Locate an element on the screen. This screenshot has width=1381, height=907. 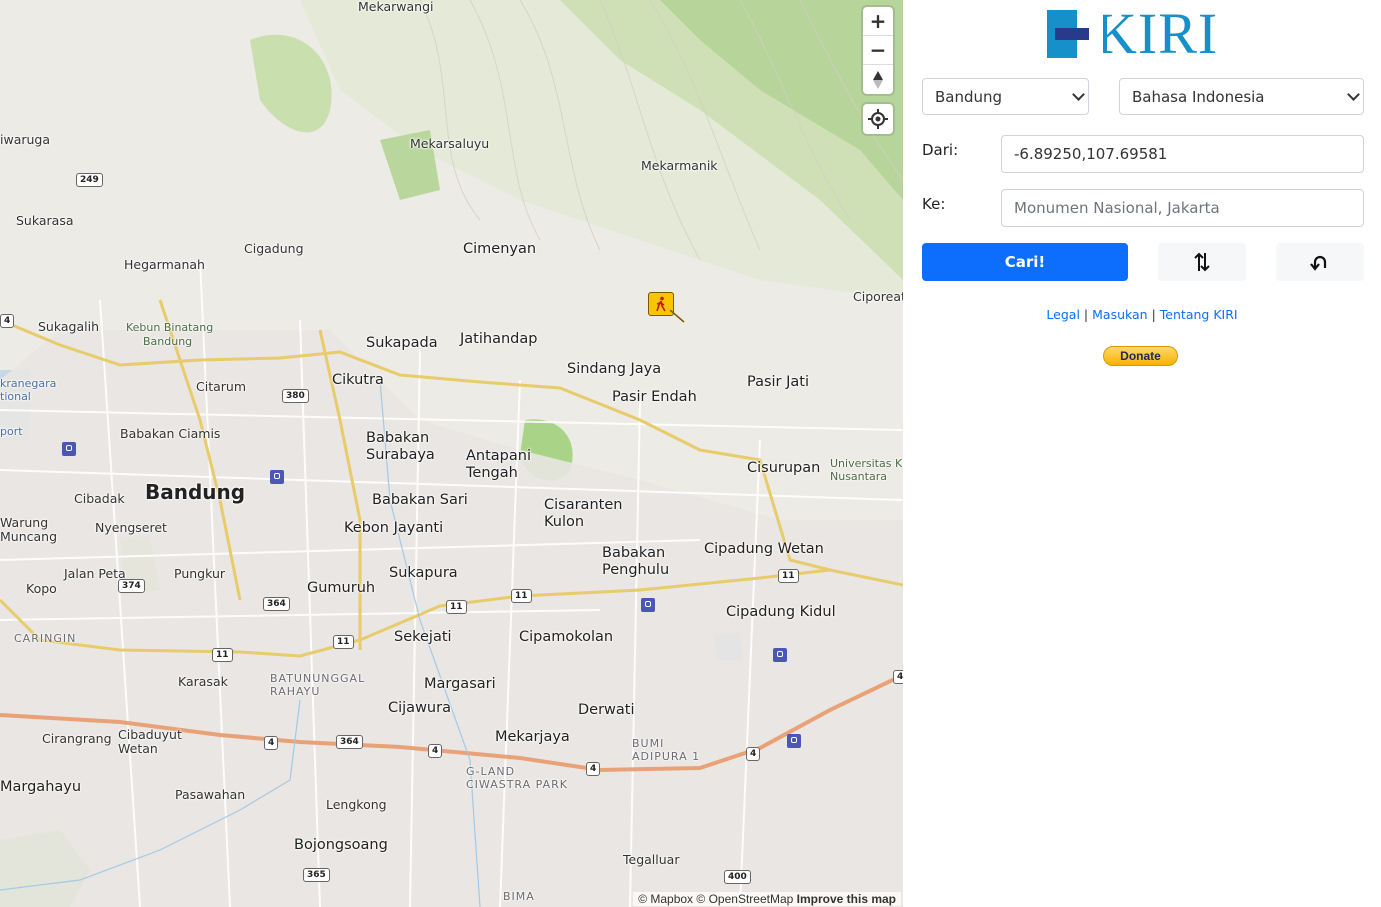
legal-link: Legal is located at coordinates (1063, 314).